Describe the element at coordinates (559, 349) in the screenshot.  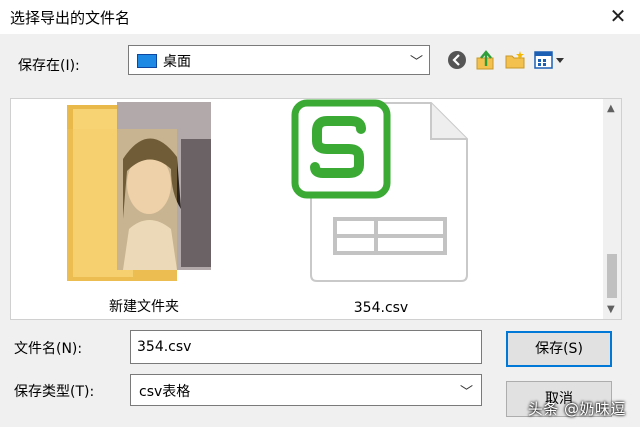
I see `save-button: 保存(S)` at that location.